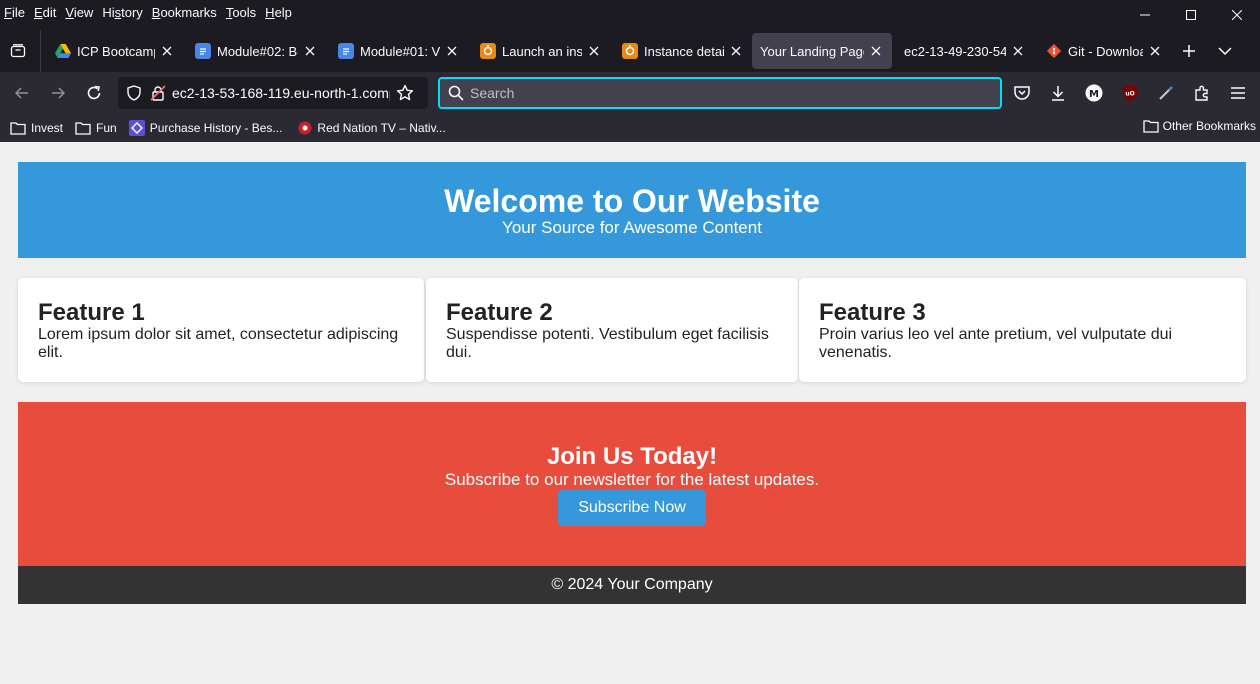  What do you see at coordinates (963, 51) in the screenshot?
I see `tab-ec2-13-49: ec2-13-49-230-54.eu` at bounding box center [963, 51].